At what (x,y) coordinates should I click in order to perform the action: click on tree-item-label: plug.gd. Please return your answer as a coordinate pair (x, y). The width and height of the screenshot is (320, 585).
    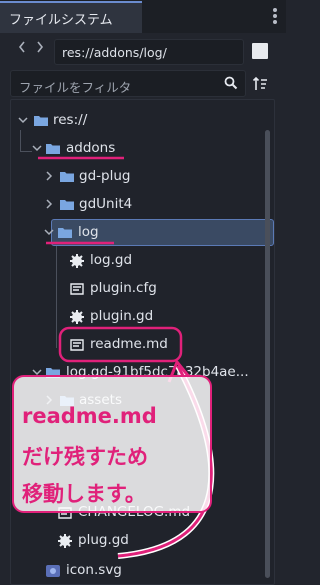
    Looking at the image, I should click on (103, 540).